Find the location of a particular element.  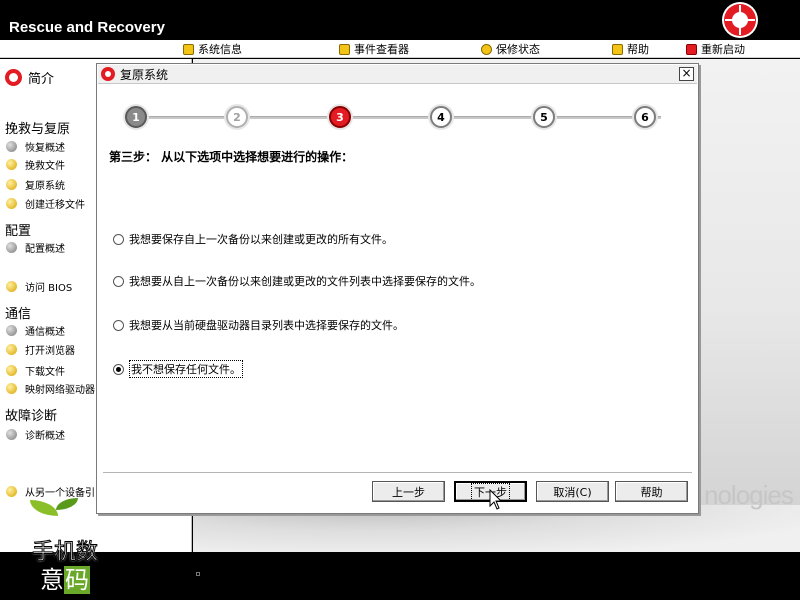

menu-label: 帮助 is located at coordinates (638, 49).